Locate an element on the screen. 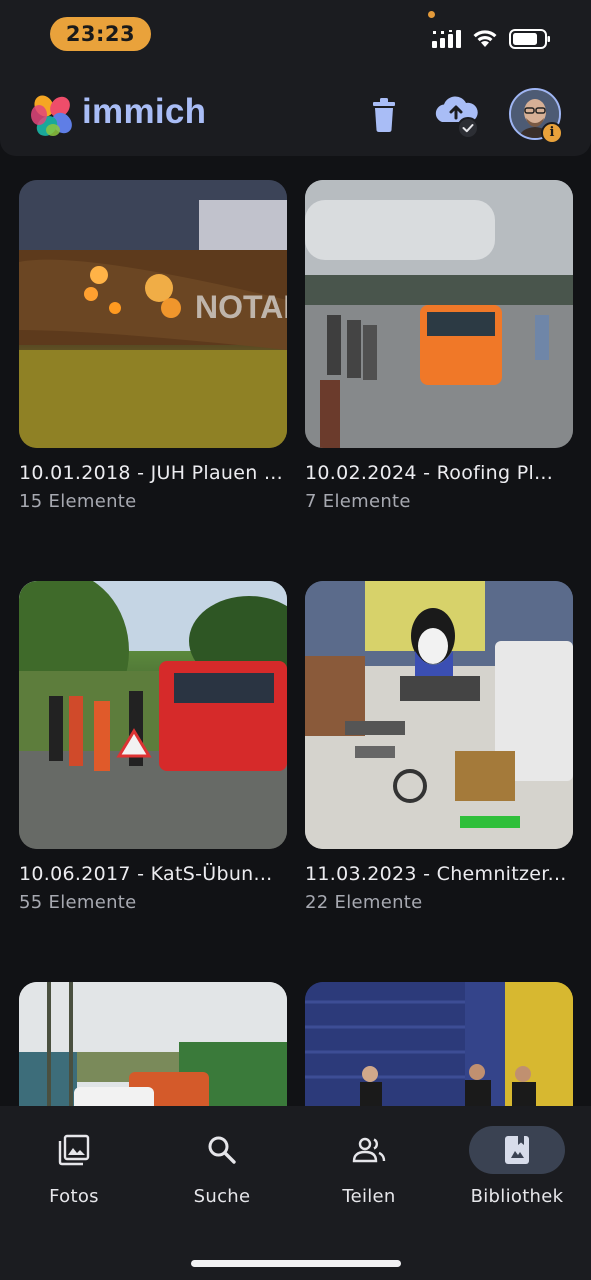 This screenshot has width=591, height=1280. emergency-light-photo-icon: NOTAR is located at coordinates (153, 314).